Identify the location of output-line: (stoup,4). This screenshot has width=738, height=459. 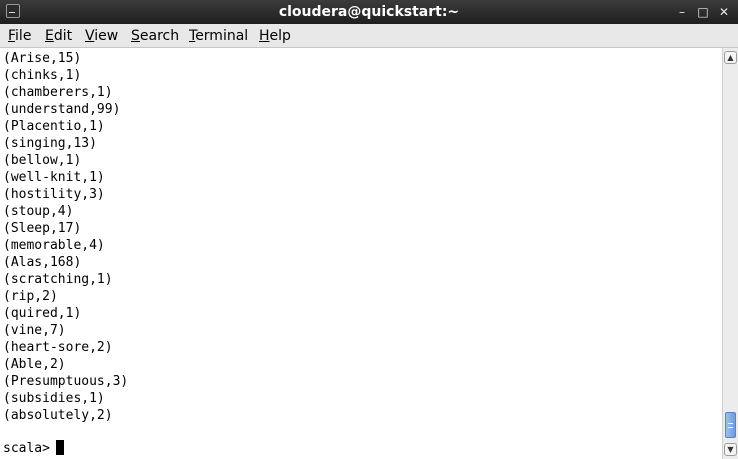
(38, 211).